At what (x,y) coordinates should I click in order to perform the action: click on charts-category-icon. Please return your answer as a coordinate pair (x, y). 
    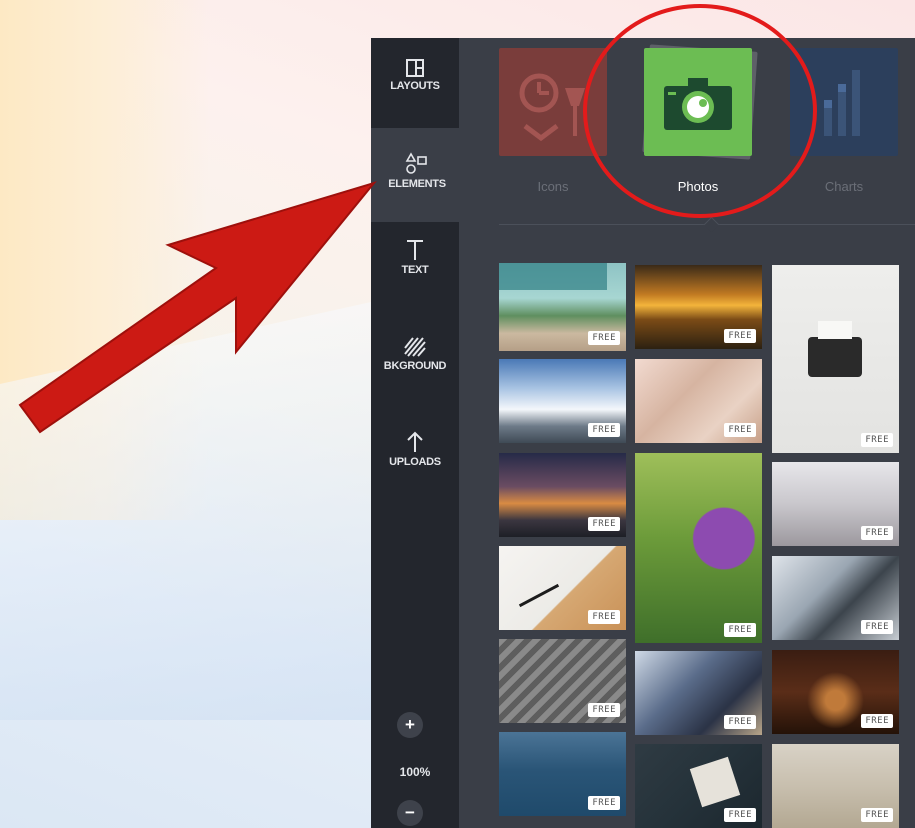
    Looking at the image, I should click on (842, 103).